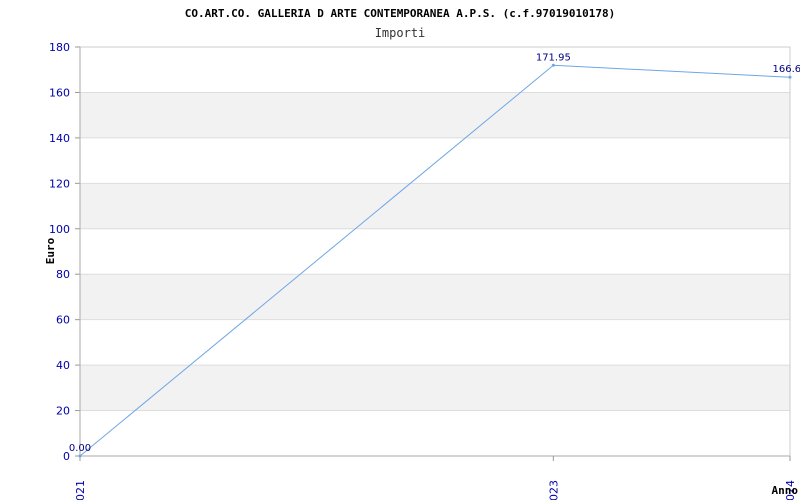  I want to click on y-tick-label: 120, so click(59, 183).